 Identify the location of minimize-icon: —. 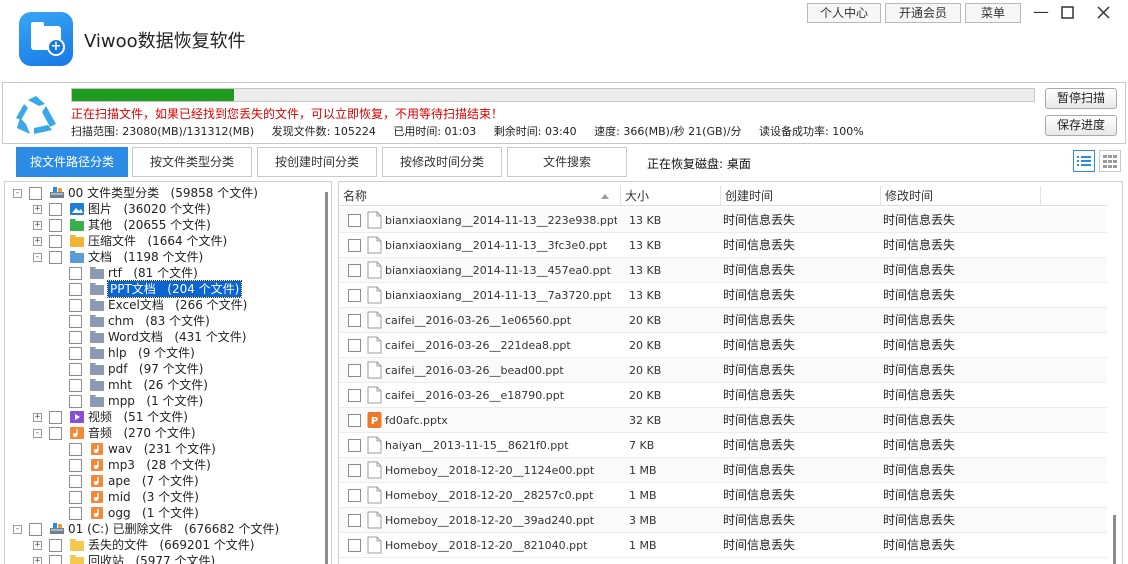
(1041, 12).